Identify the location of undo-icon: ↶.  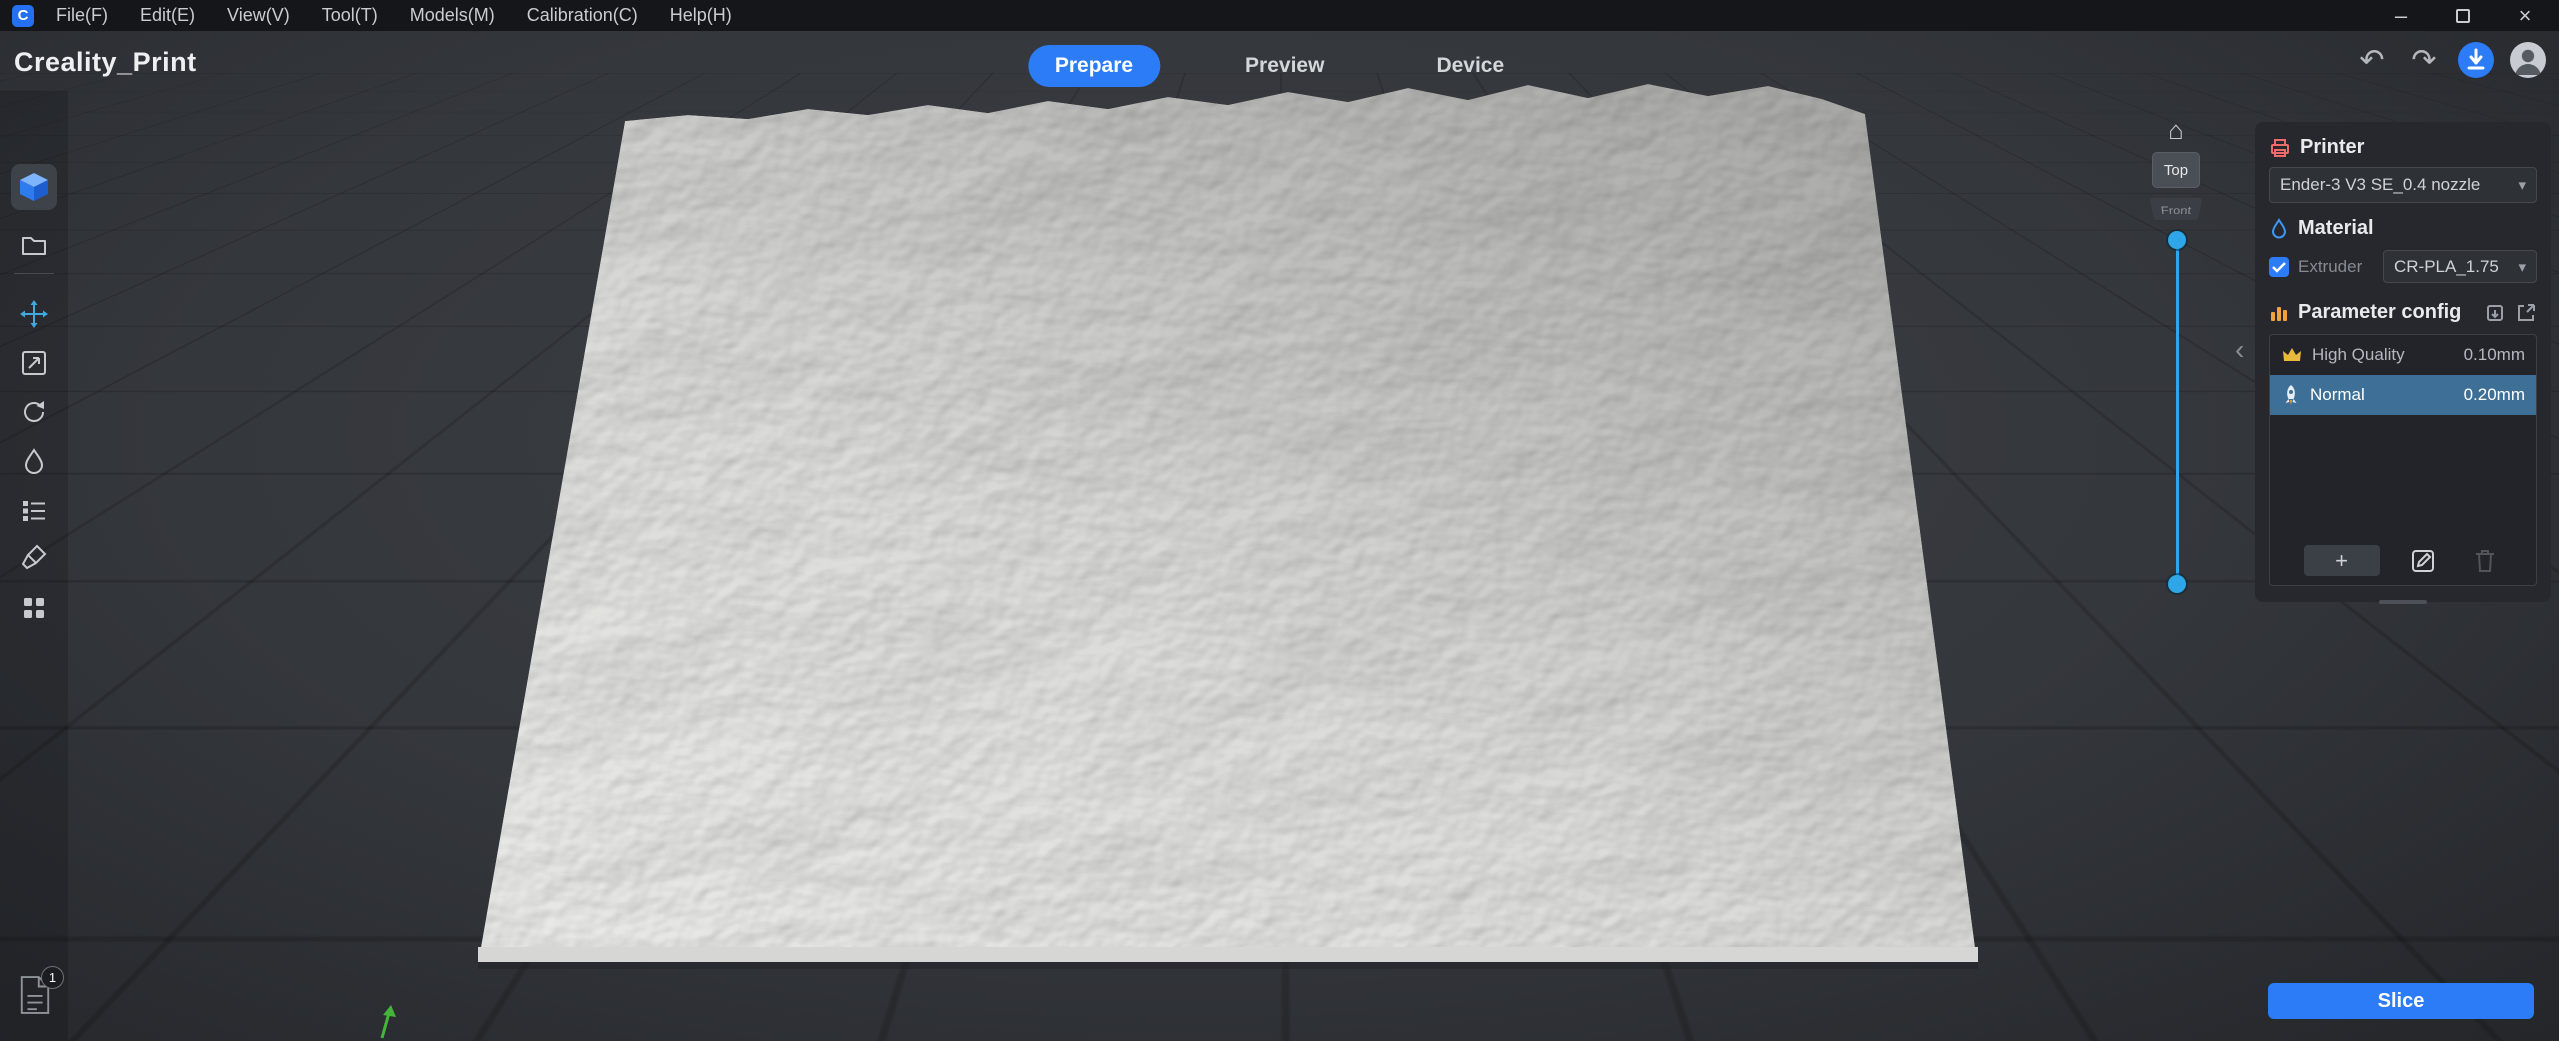
(2372, 60).